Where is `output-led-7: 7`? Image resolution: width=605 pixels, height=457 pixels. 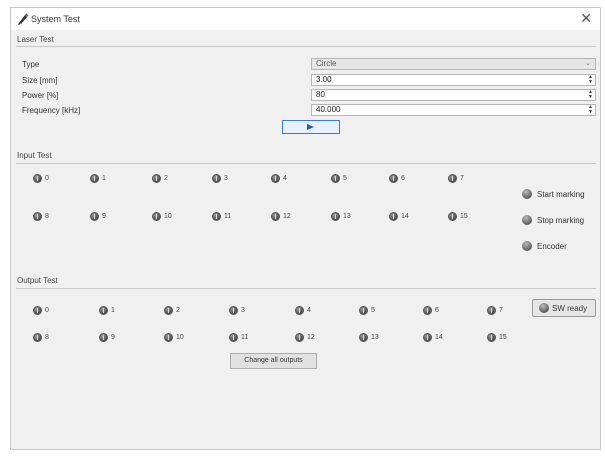 output-led-7: 7 is located at coordinates (495, 310).